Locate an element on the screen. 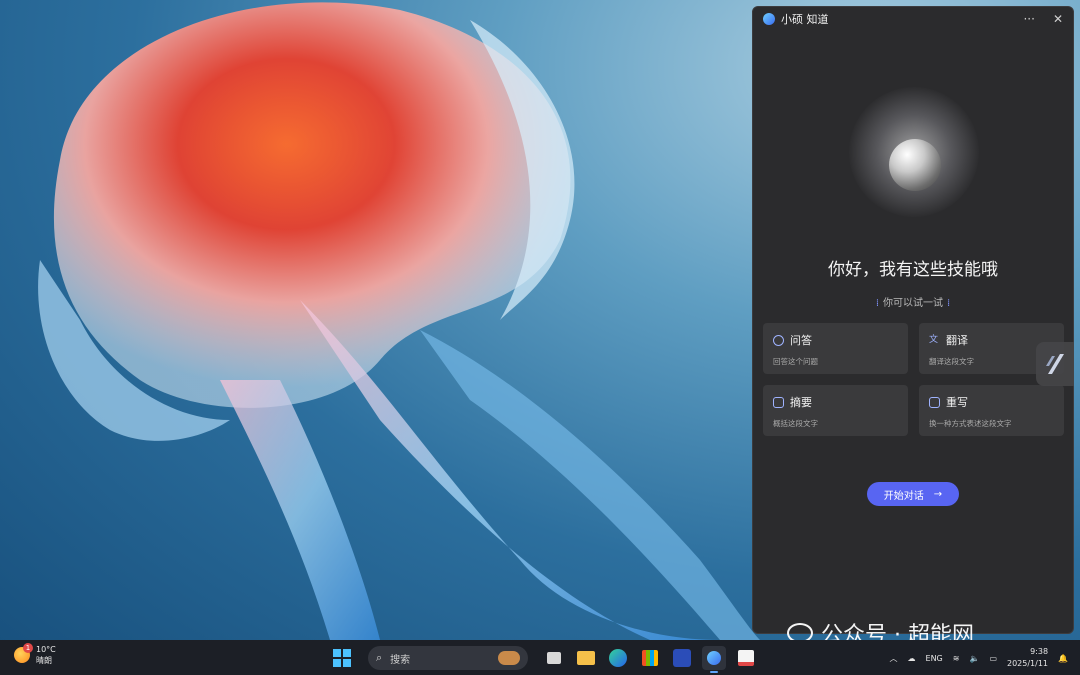 The height and width of the screenshot is (675, 1080). cloud-off-icon: ☁ is located at coordinates (912, 658).